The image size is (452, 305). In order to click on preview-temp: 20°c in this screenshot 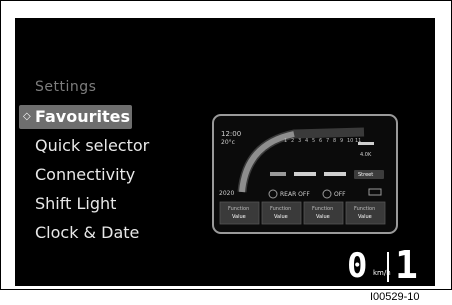, I will do `click(228, 142)`.